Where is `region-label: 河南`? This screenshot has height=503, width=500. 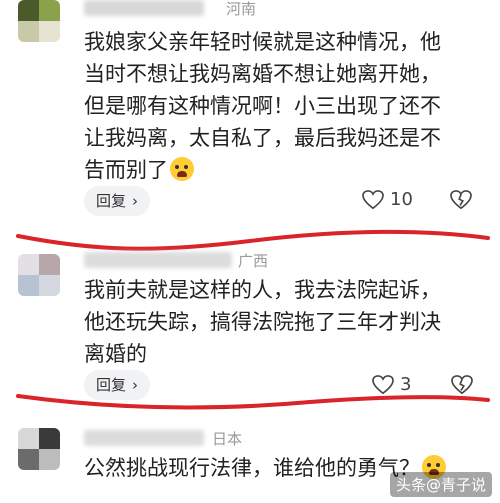
region-label: 河南 is located at coordinates (241, 9).